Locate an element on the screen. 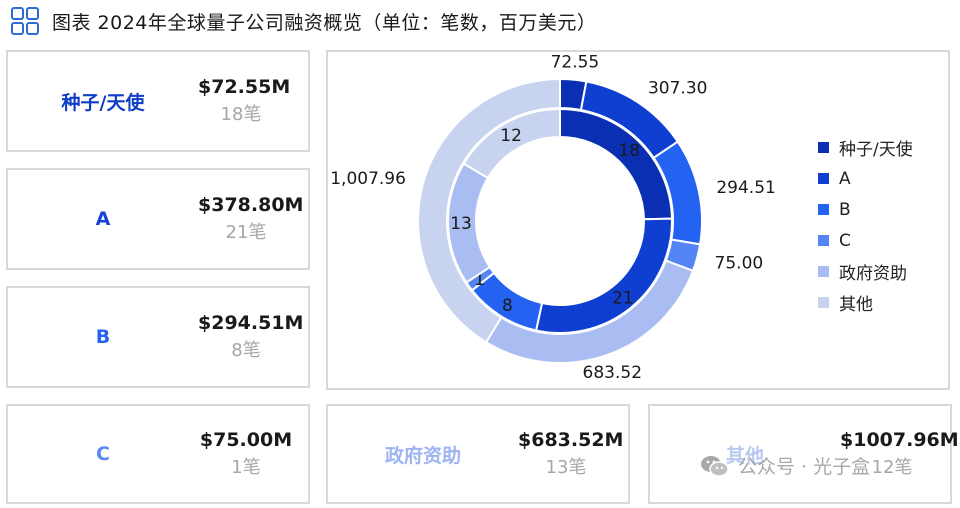 This screenshot has height=508, width=960. outer-label-4: 683.52 is located at coordinates (612, 373).